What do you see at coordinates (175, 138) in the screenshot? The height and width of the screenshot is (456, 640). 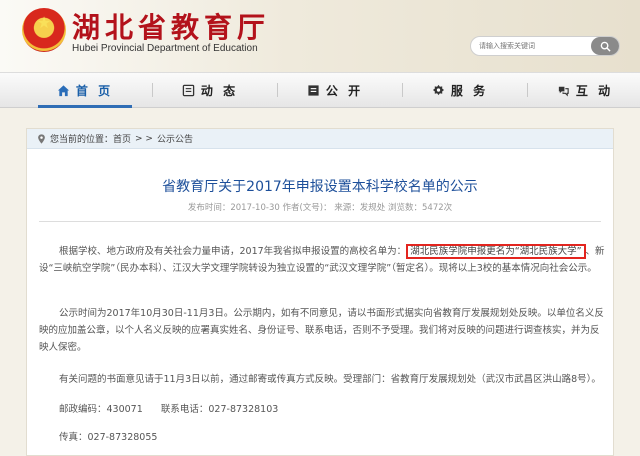 I see `breadcrumb-section-link: 公示公告` at bounding box center [175, 138].